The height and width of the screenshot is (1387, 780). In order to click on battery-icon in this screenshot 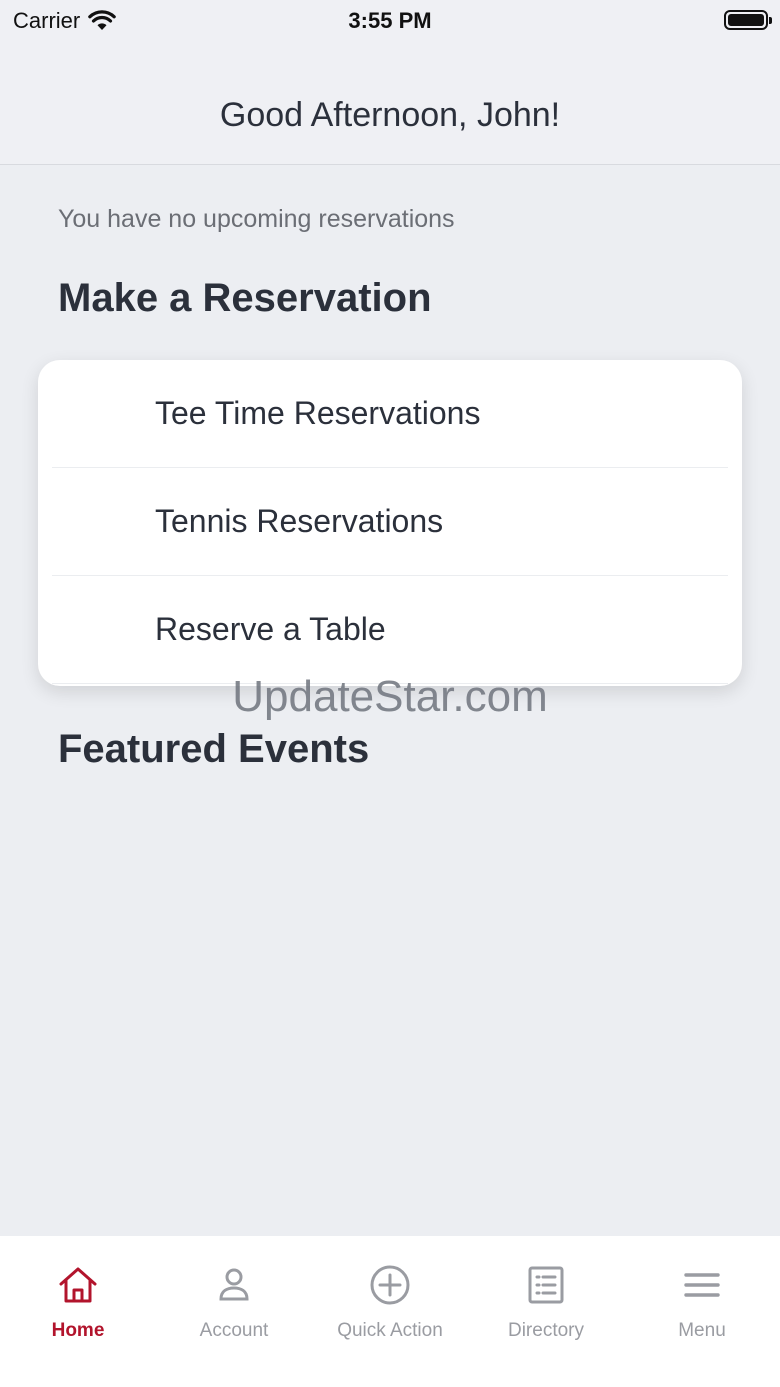, I will do `click(748, 20)`.